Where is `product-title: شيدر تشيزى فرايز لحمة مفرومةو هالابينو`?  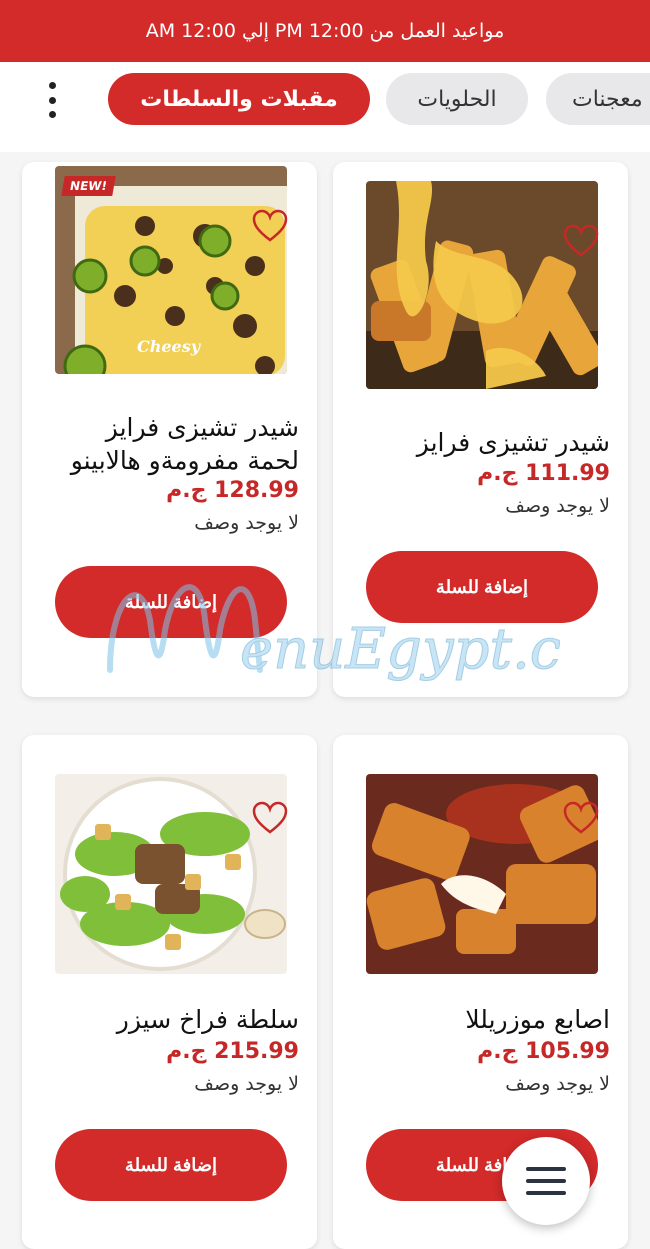 product-title: شيدر تشيزى فرايز لحمة مفرومةو هالابينو is located at coordinates (184, 444).